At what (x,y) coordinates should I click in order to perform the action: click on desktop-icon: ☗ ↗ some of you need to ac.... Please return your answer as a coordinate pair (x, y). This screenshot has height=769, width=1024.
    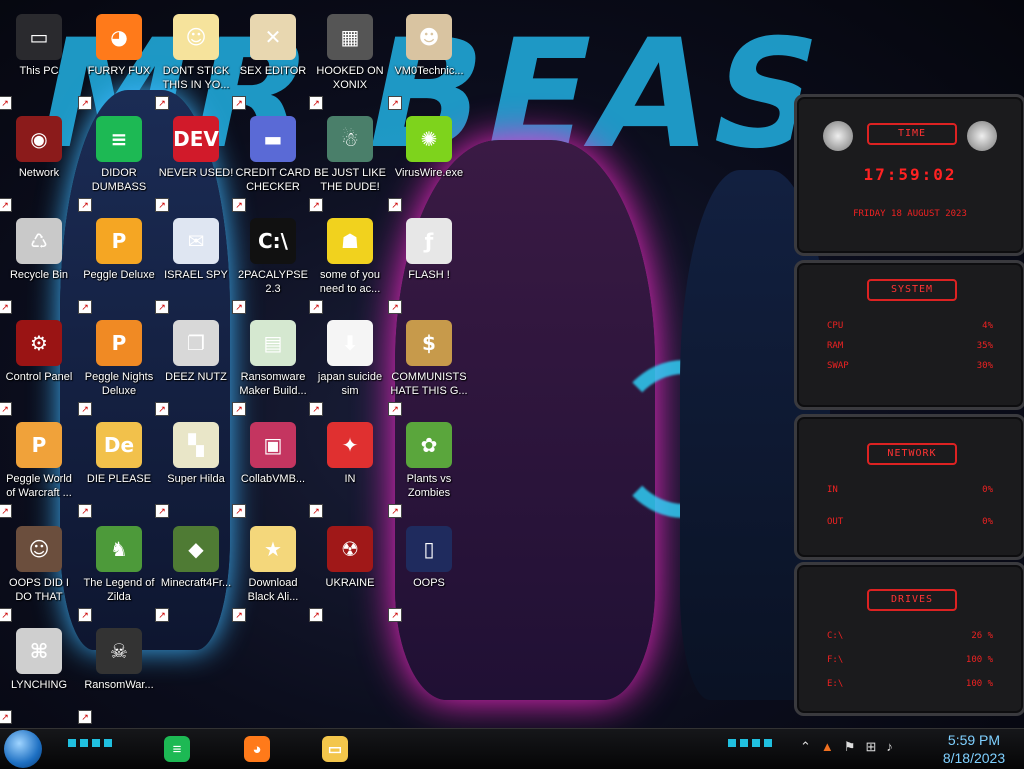
    Looking at the image, I should click on (349, 263).